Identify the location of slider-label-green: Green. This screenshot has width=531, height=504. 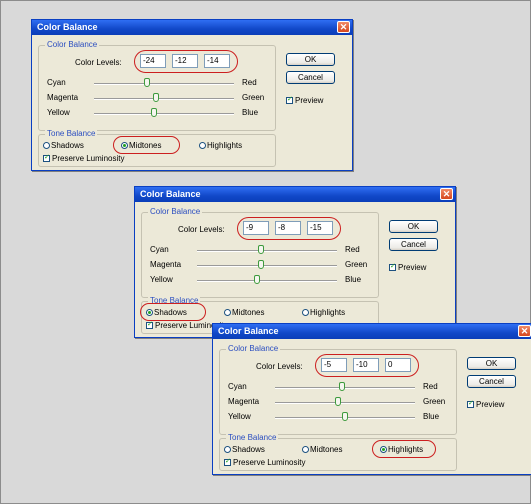
(356, 264).